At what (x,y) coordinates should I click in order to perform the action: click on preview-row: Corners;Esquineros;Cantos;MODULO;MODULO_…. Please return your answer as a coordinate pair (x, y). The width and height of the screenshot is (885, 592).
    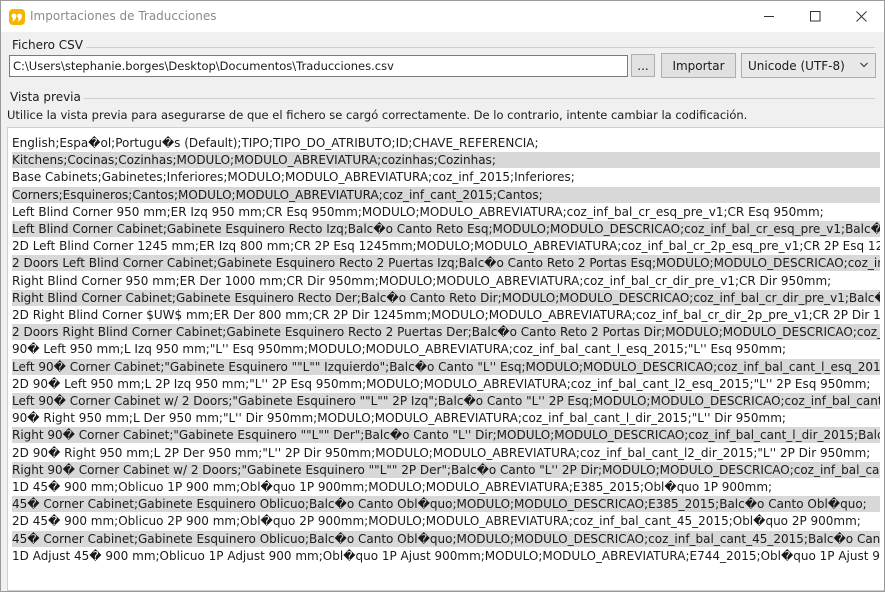
    Looking at the image, I should click on (446, 194).